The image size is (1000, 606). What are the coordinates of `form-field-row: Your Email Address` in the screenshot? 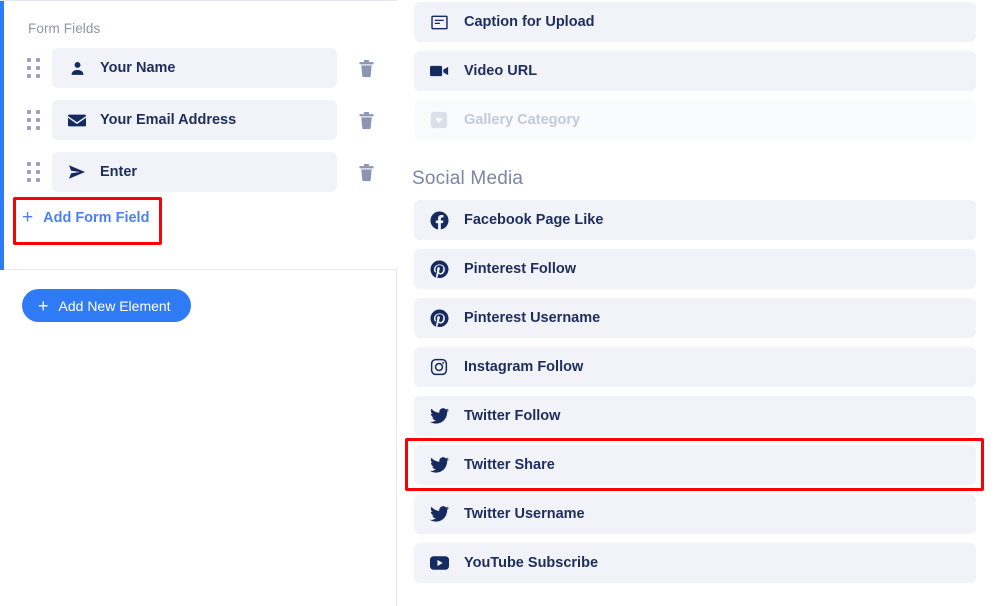 It's located at (198, 120).